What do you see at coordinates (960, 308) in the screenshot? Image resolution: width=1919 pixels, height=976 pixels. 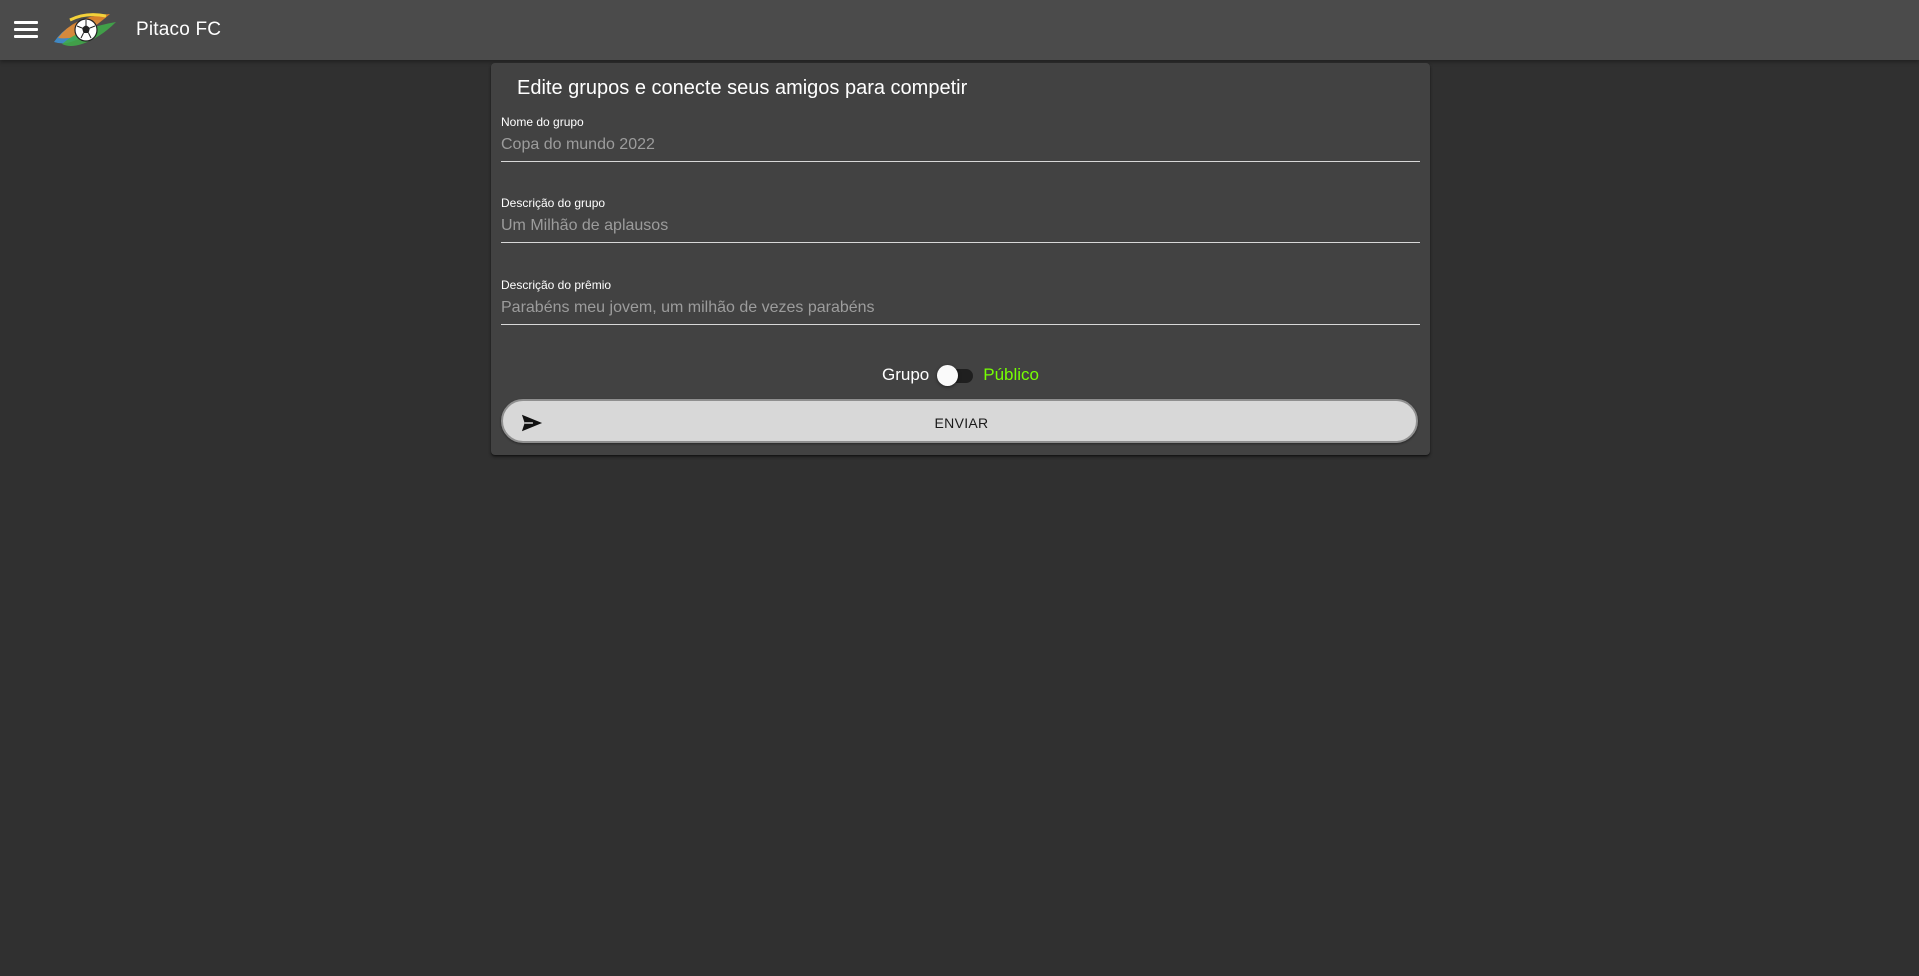 I see `prize-description-input` at bounding box center [960, 308].